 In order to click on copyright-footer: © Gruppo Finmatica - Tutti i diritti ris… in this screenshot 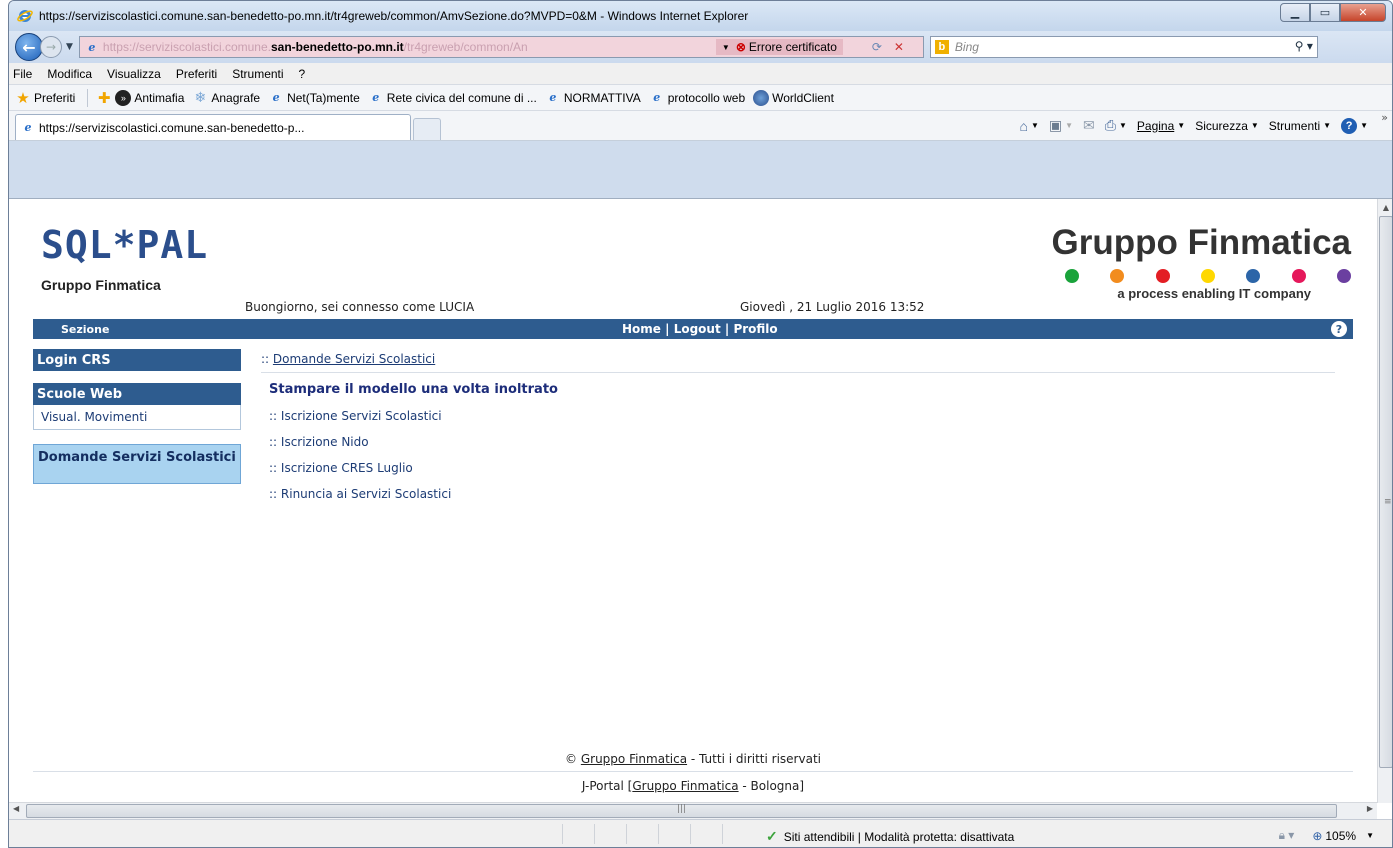, I will do `click(693, 759)`.